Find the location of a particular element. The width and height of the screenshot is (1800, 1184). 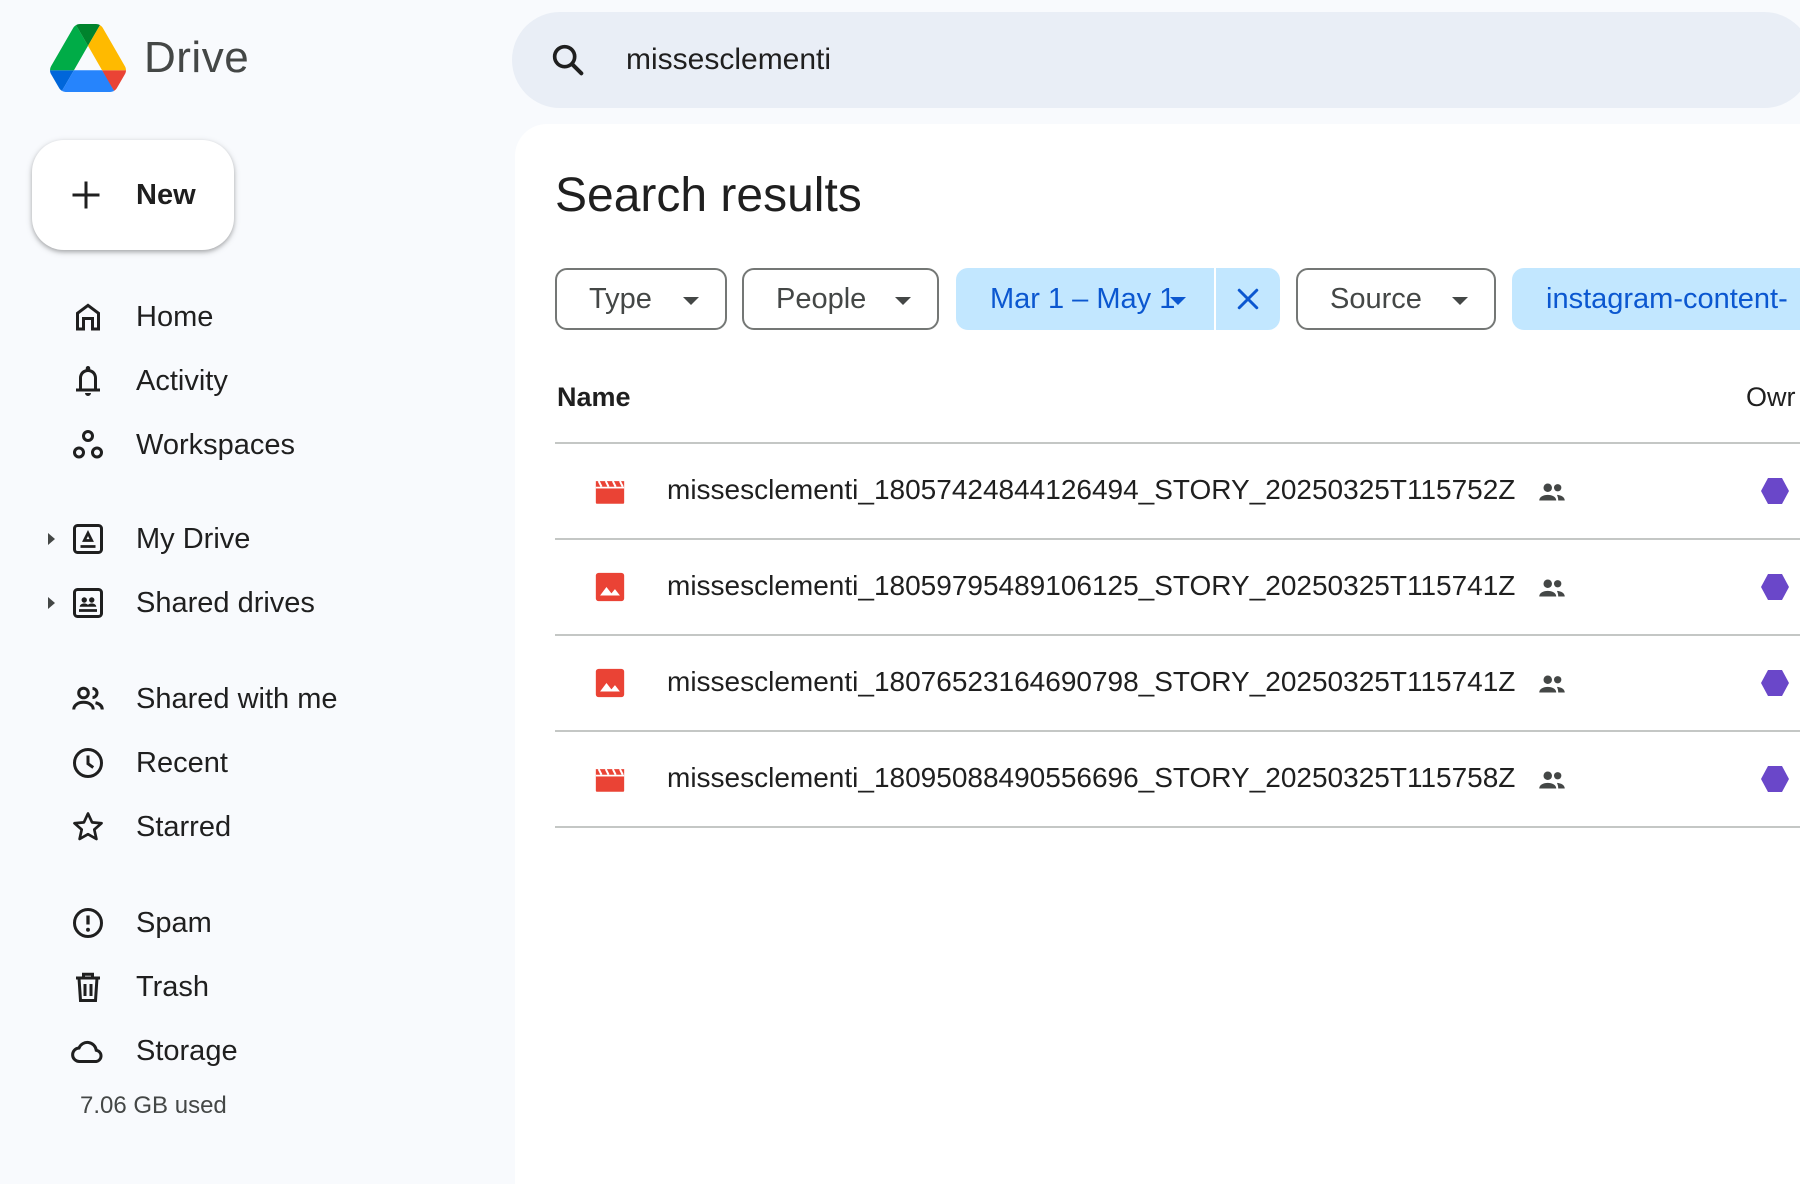

cloud-icon is located at coordinates (88, 1051).